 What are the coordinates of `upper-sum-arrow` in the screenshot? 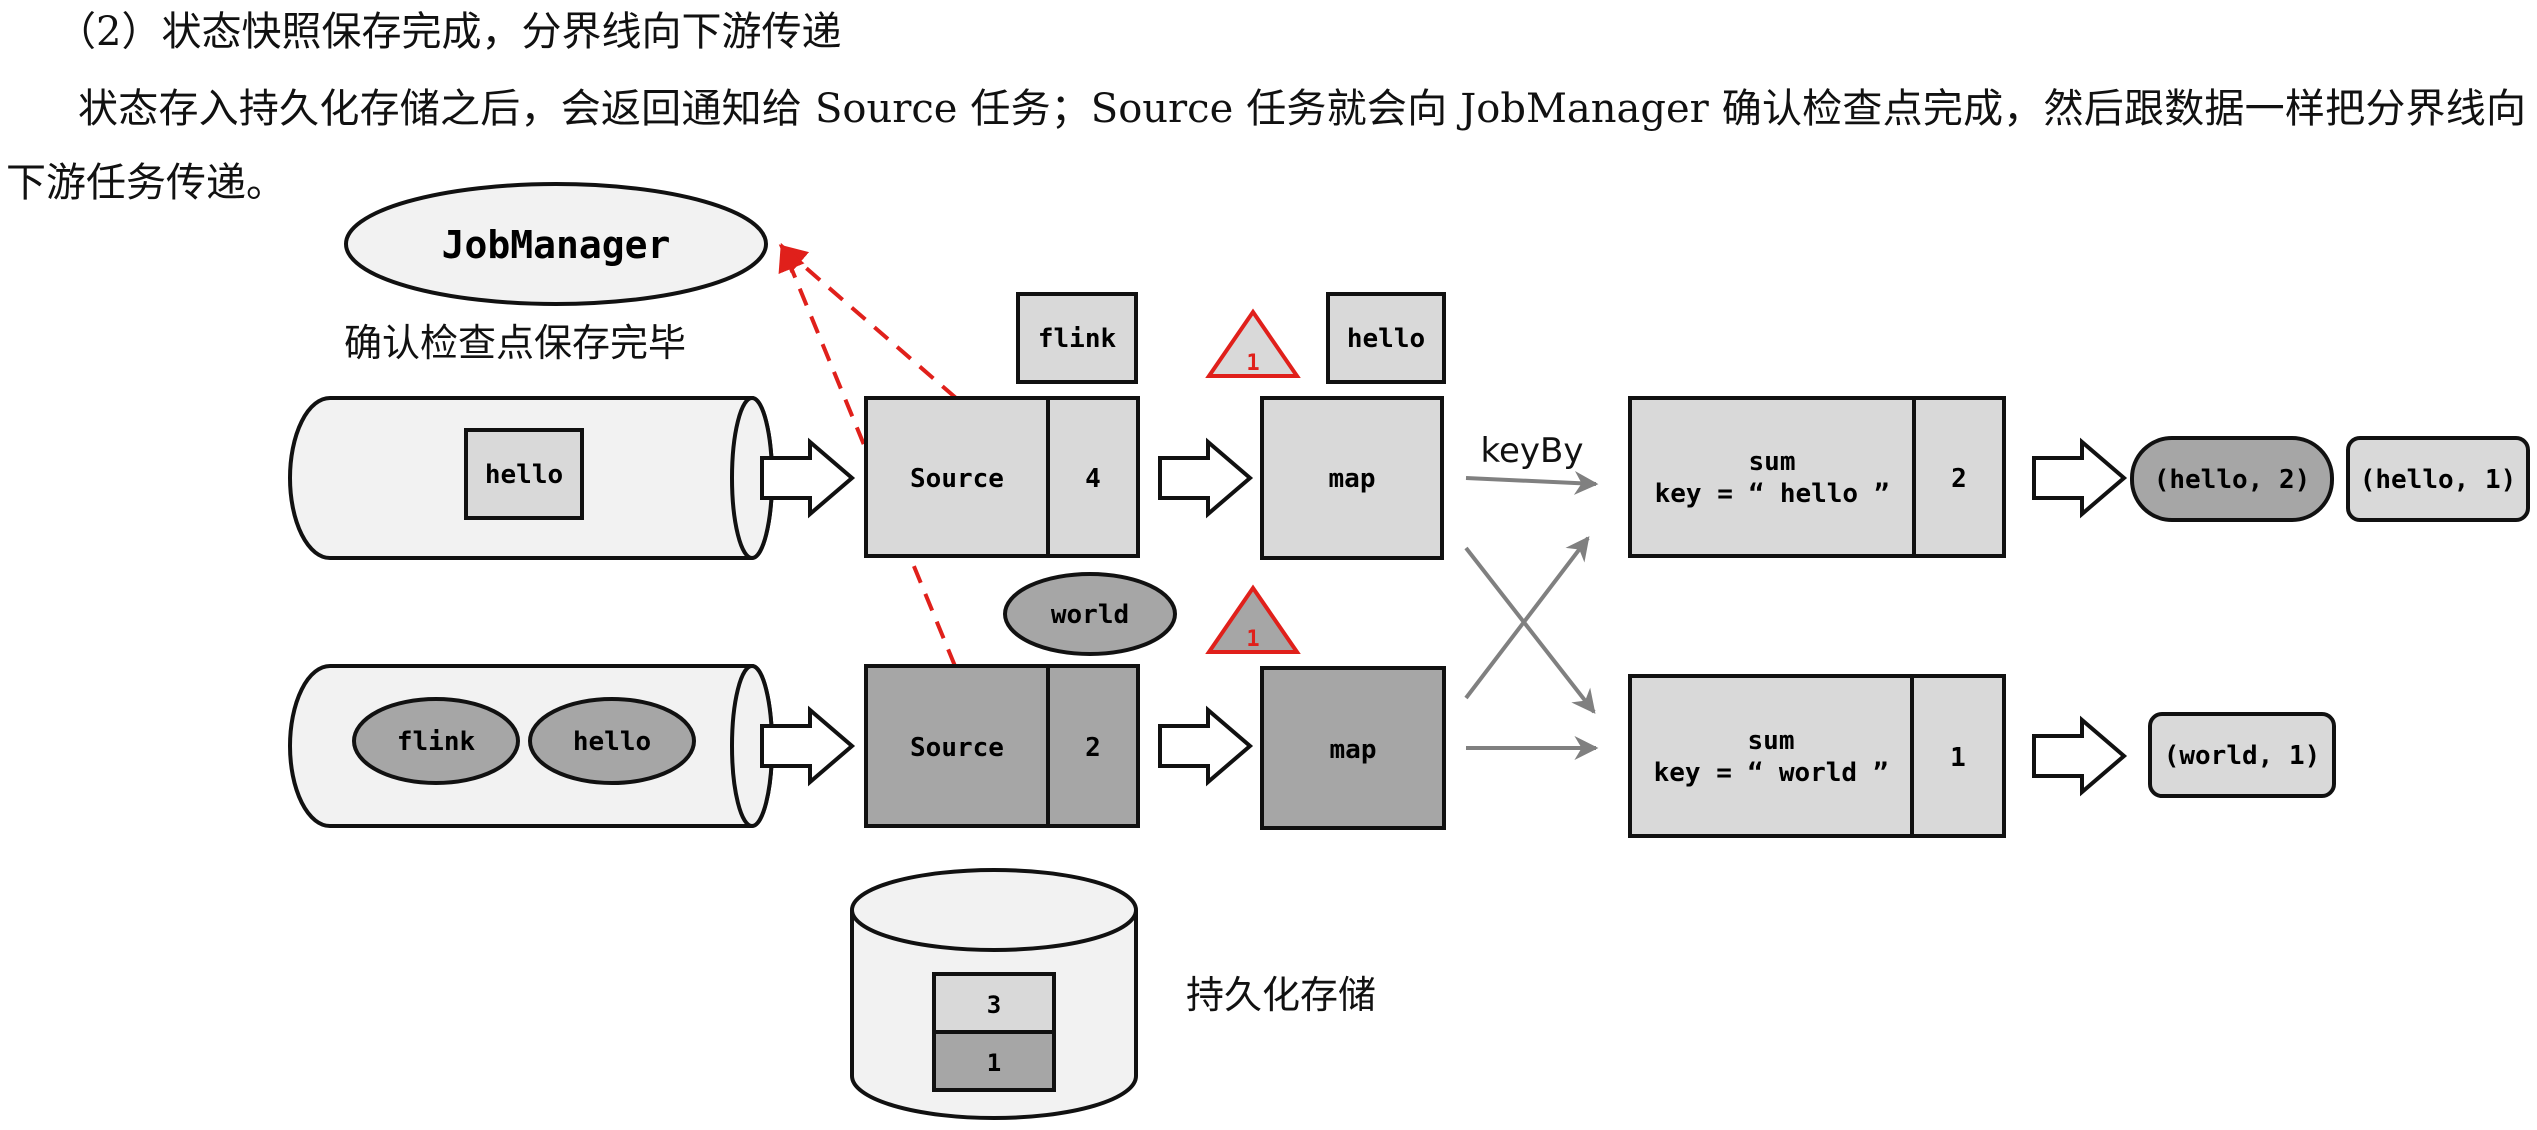 It's located at (2080, 478).